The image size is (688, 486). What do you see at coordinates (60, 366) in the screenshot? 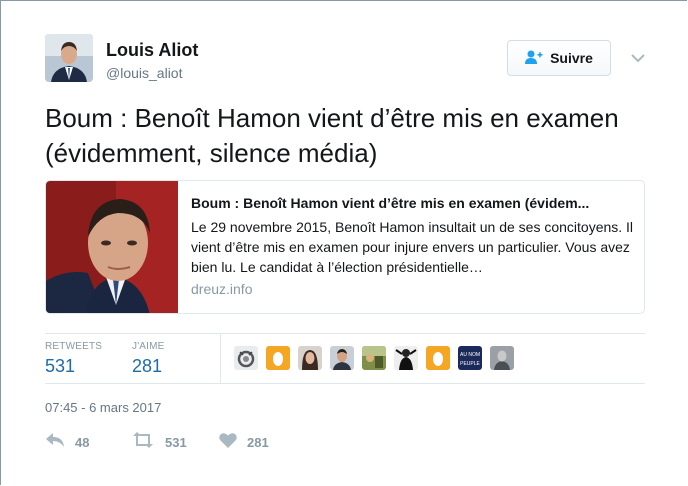
I see `retweets-value: 531` at bounding box center [60, 366].